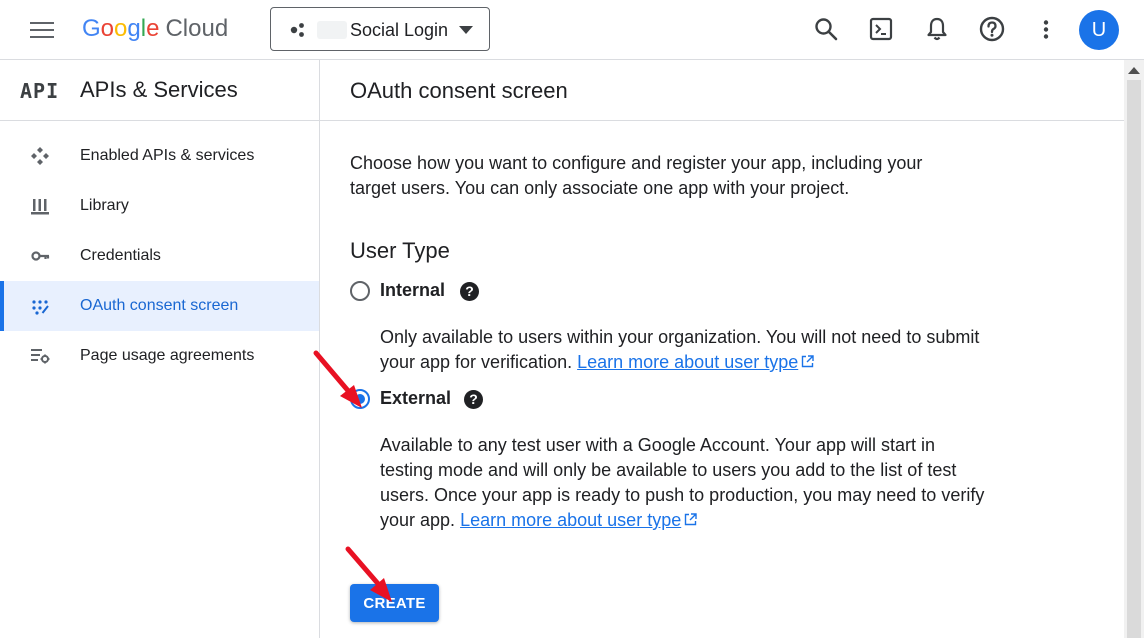 The height and width of the screenshot is (638, 1144). Describe the element at coordinates (332, 30) in the screenshot. I see `redacted-project-prefix` at that location.